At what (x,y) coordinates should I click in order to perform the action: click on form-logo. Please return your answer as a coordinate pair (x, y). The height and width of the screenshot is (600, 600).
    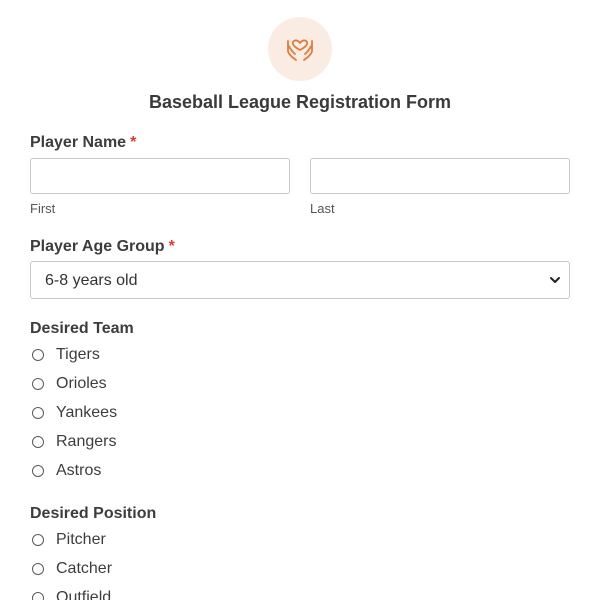
    Looking at the image, I should click on (300, 49).